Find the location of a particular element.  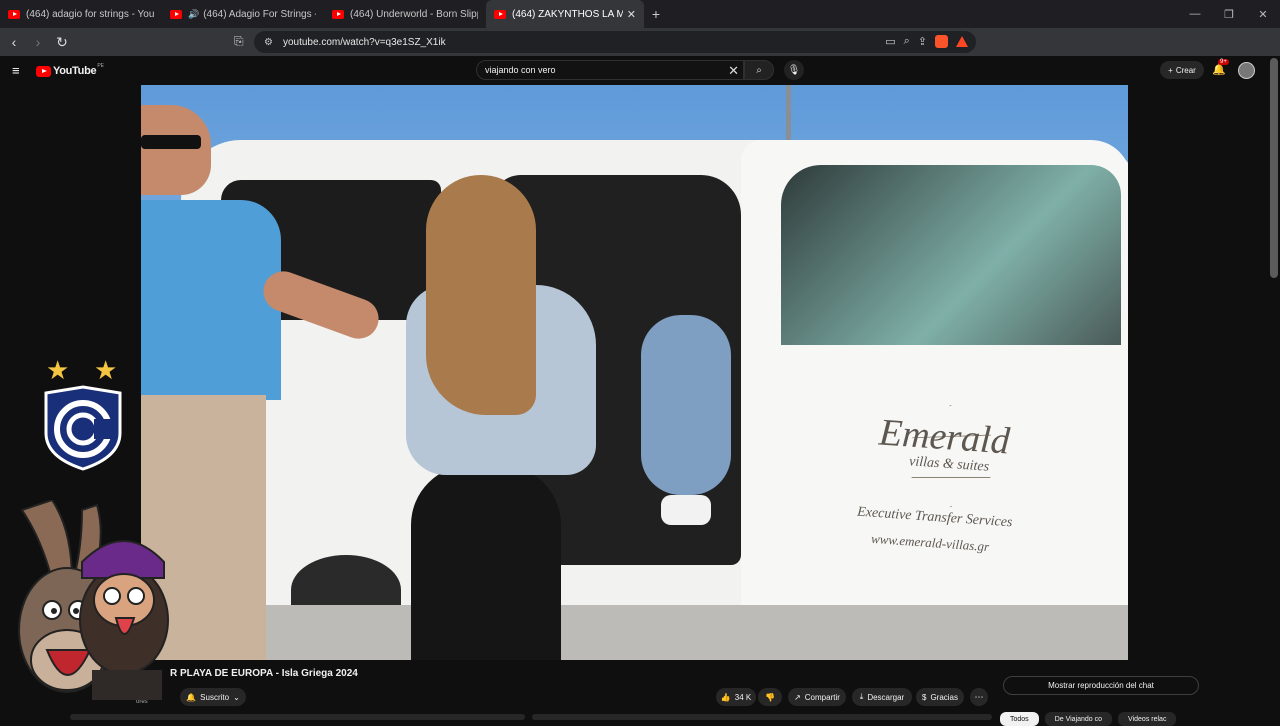

restore-icon: ❐ is located at coordinates (1229, 14).